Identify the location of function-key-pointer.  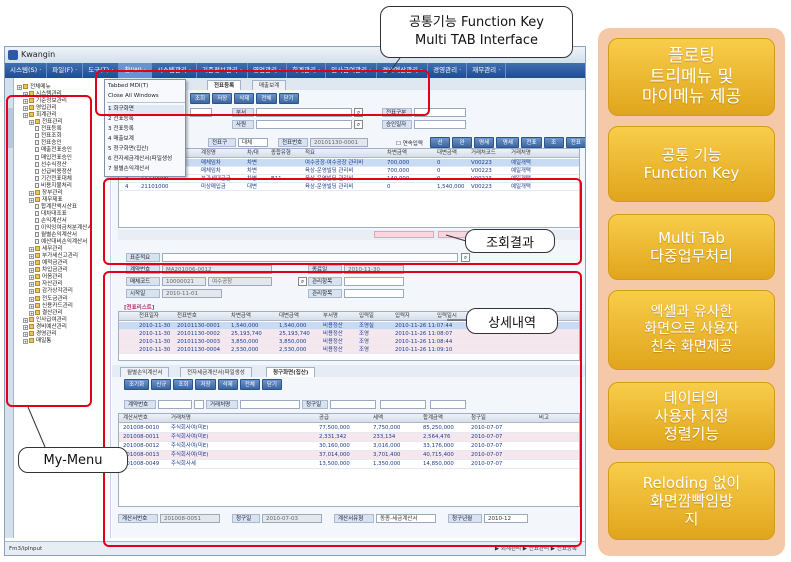
(394, 66).